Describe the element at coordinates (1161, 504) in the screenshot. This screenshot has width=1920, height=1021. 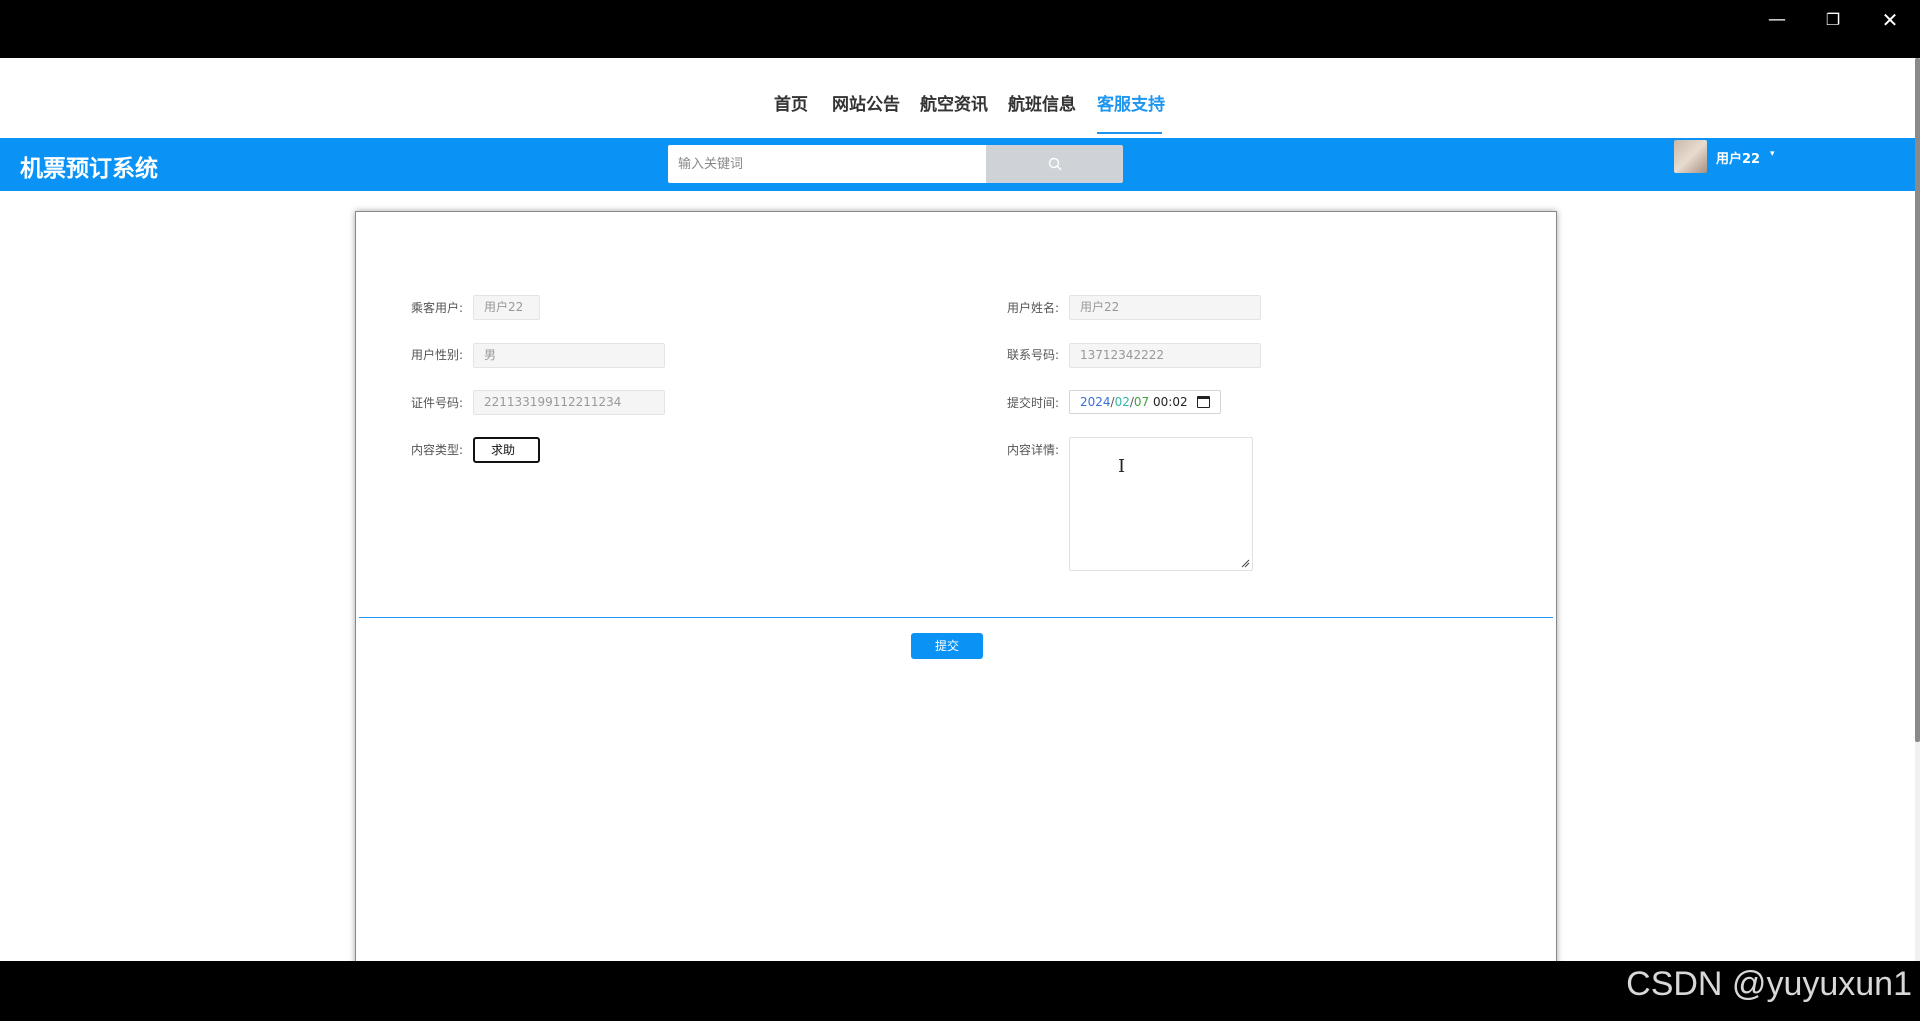
I see `content-detail-textarea` at that location.